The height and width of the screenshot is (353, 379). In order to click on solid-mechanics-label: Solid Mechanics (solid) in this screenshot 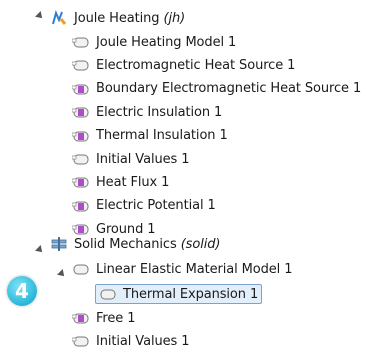, I will do `click(147, 244)`.